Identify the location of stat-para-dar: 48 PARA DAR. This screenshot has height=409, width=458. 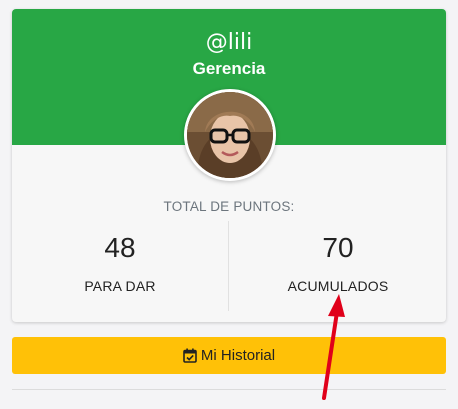
(120, 262).